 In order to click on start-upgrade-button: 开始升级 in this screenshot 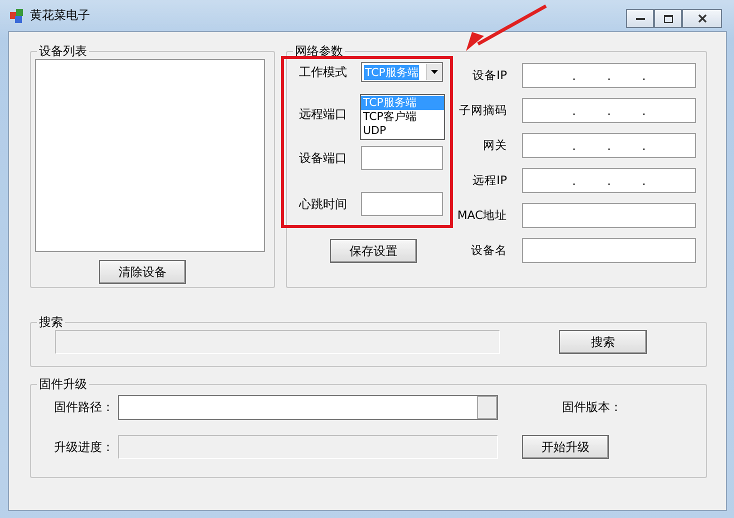, I will do `click(565, 447)`.